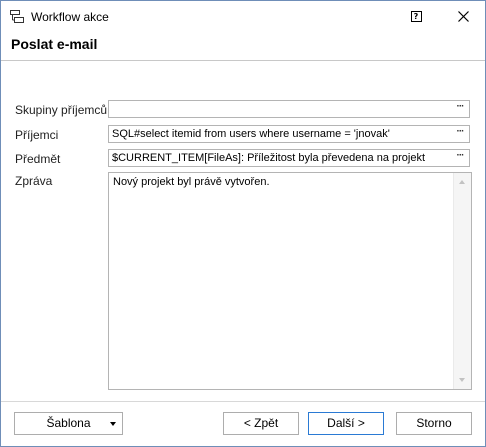  I want to click on dialog-header: Poslat e-mail, so click(243, 46).